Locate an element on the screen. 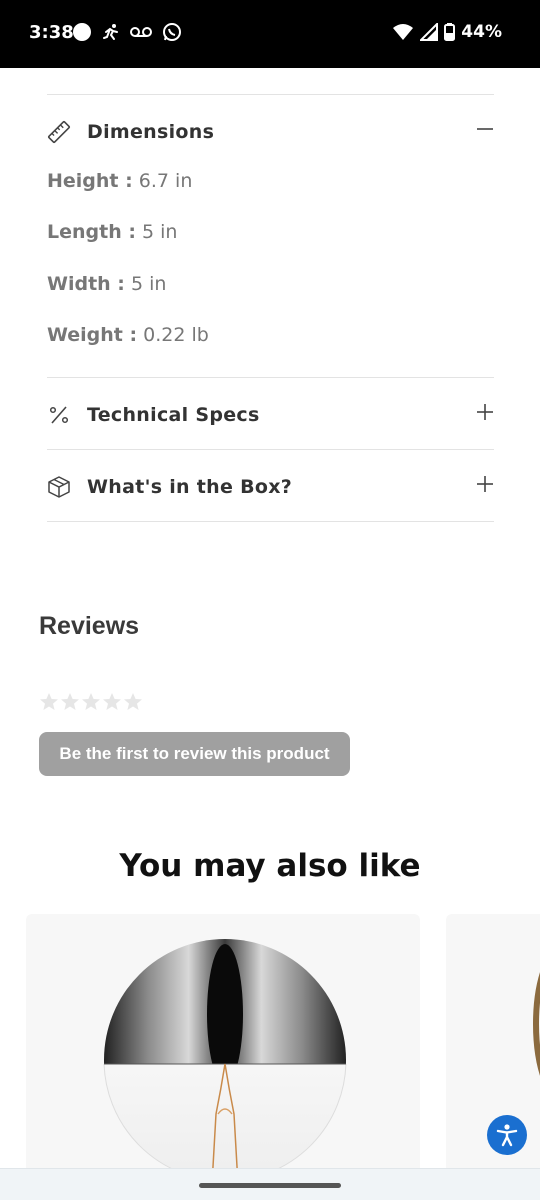 The image size is (540, 1200). accordion-box-title: What's in the Box? is located at coordinates (190, 487).